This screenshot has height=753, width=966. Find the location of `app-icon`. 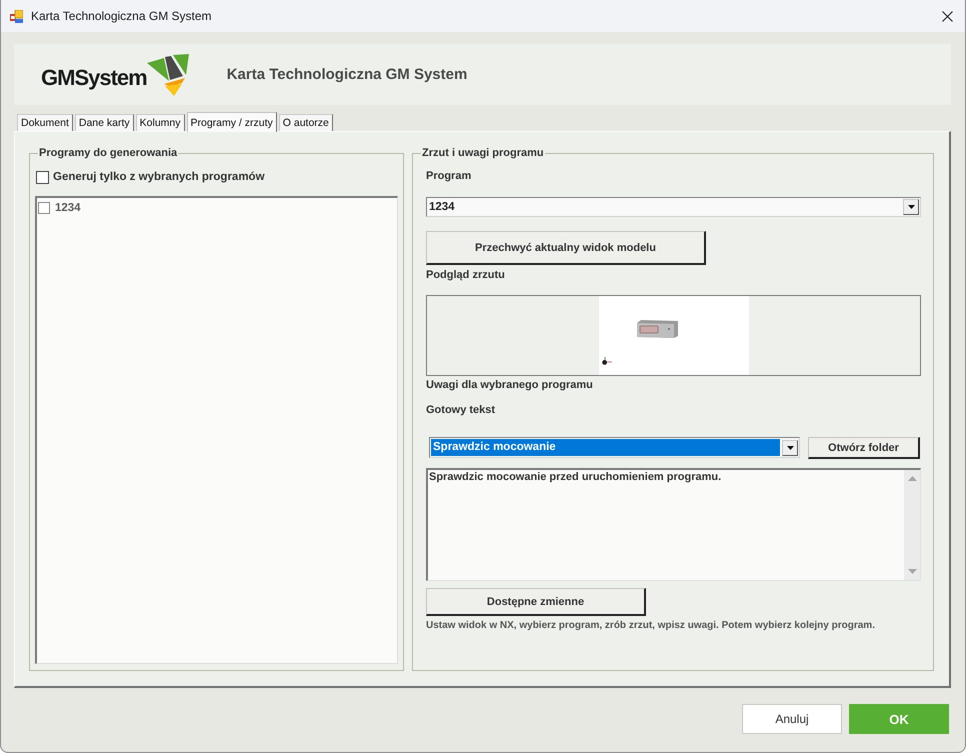

app-icon is located at coordinates (16, 16).